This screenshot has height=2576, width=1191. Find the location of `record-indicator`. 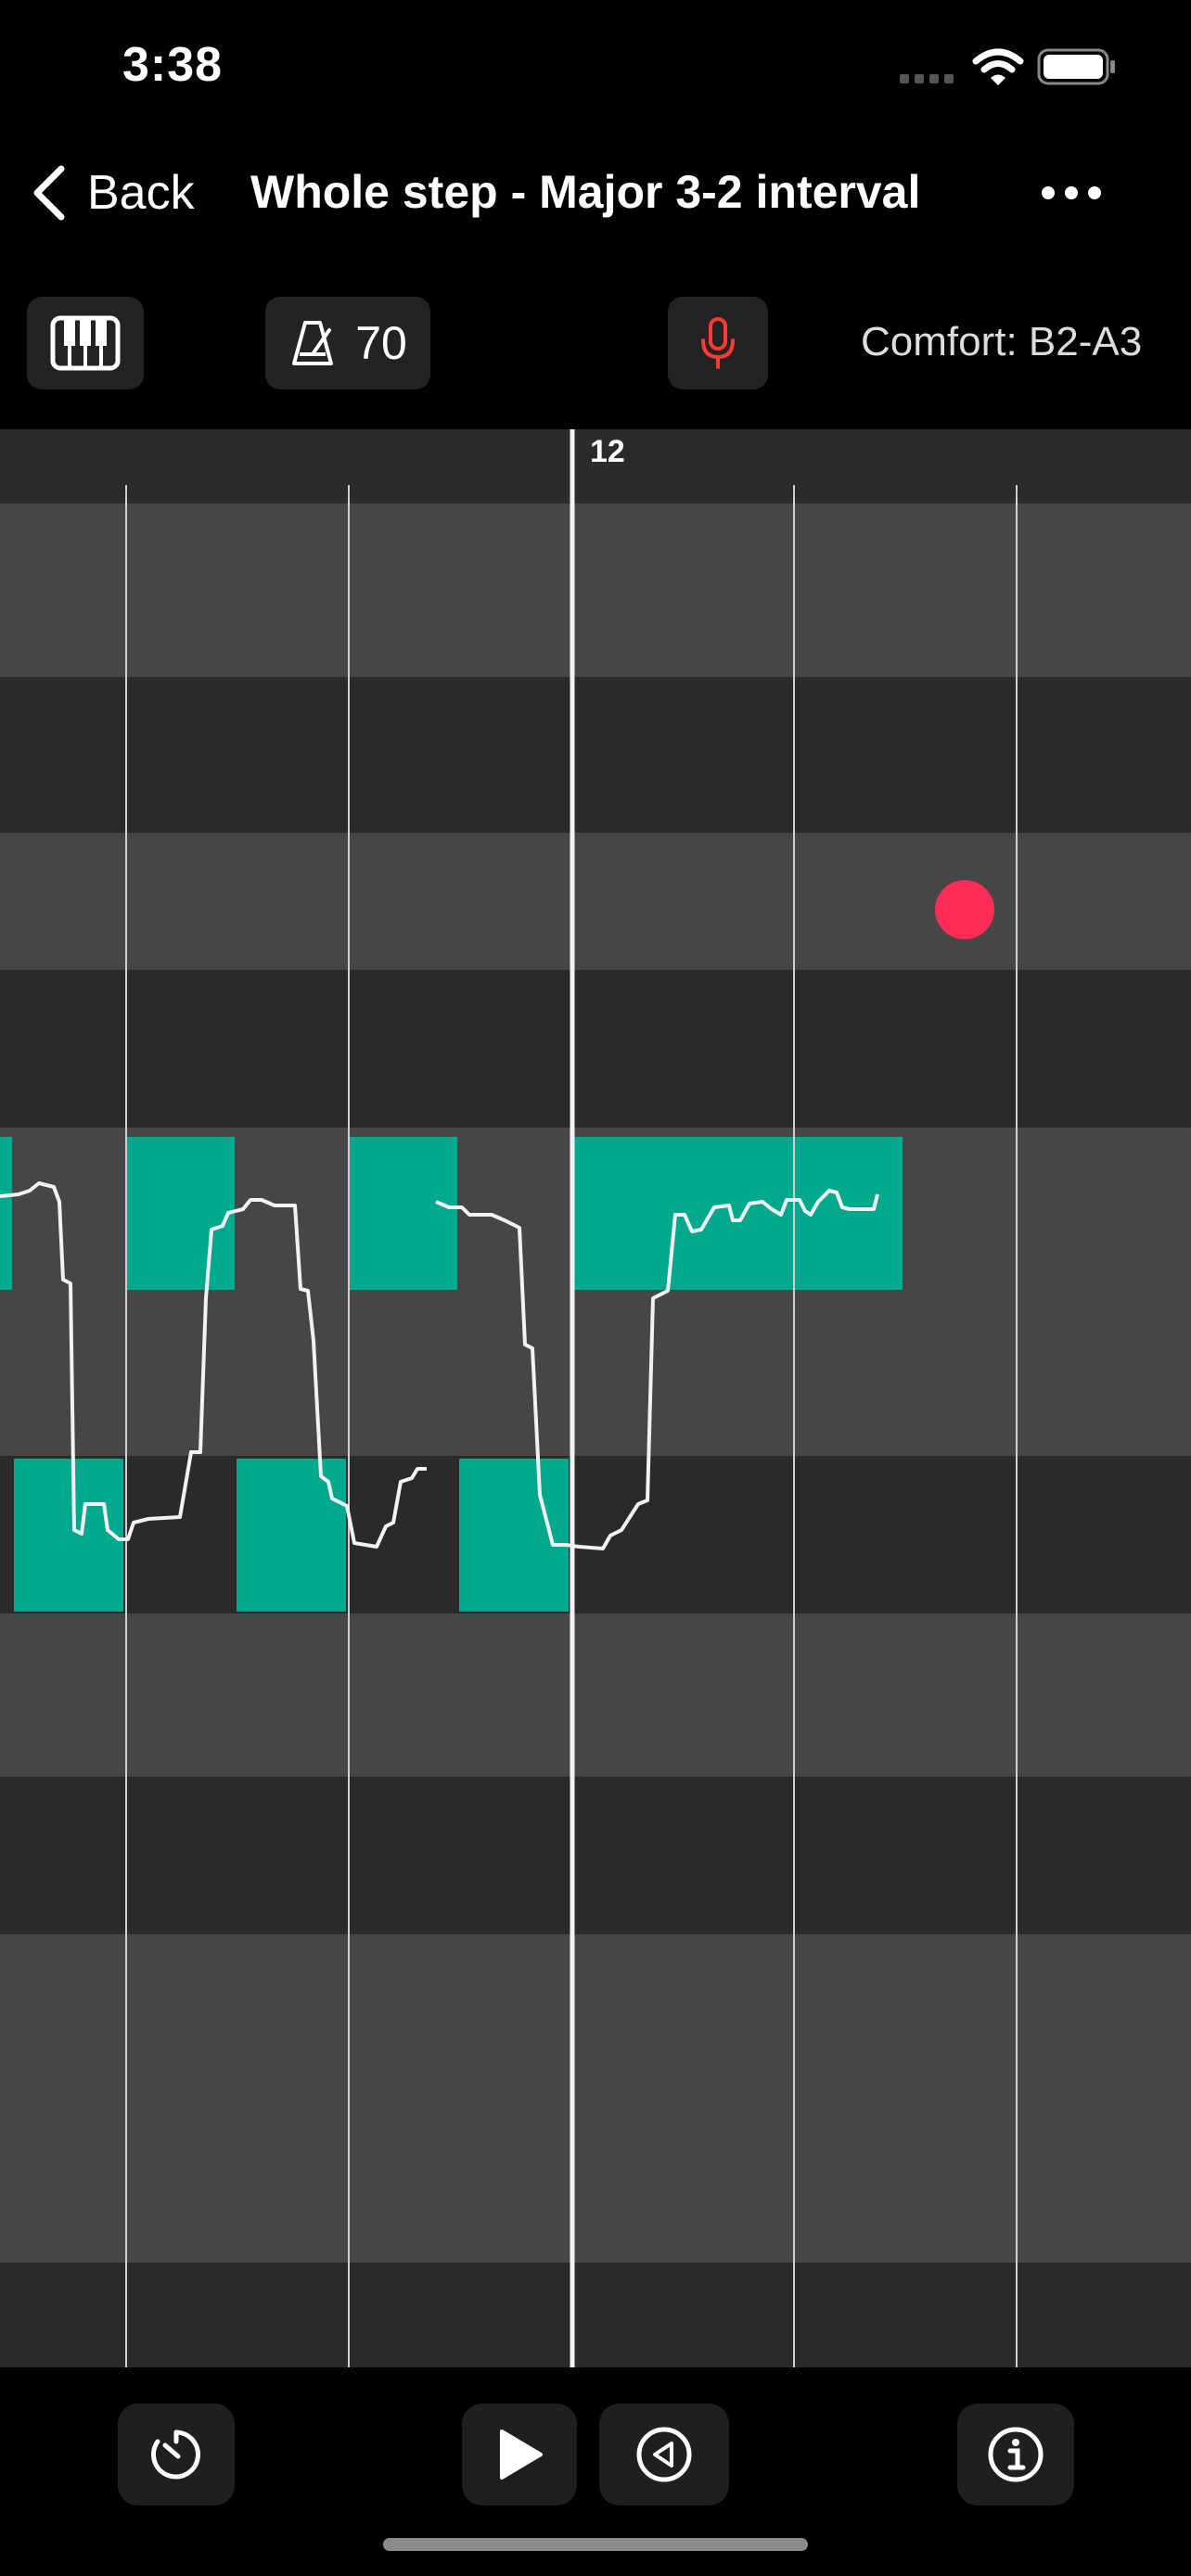

record-indicator is located at coordinates (964, 910).